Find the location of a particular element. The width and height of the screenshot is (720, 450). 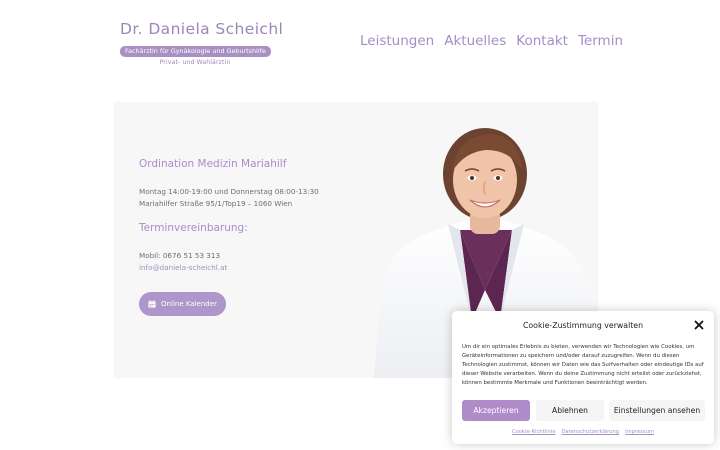

nav-item-kontakt: Kontakt is located at coordinates (542, 41).